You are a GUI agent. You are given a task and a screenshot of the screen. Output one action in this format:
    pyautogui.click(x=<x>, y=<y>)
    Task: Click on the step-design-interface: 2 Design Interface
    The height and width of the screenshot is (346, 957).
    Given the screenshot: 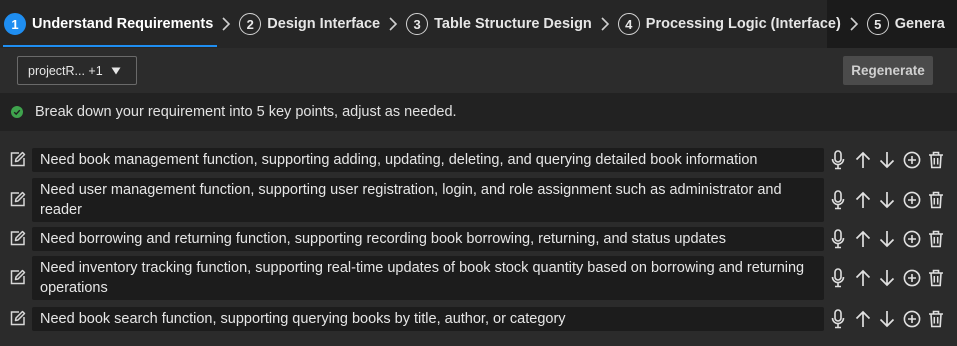 What is the action you would take?
    pyautogui.click(x=309, y=24)
    